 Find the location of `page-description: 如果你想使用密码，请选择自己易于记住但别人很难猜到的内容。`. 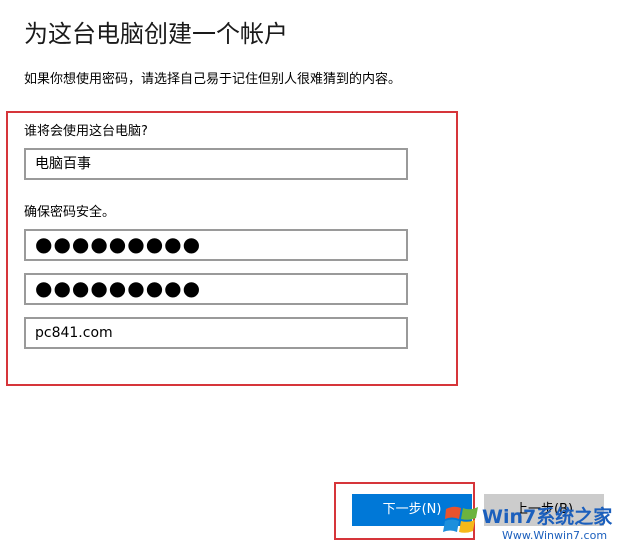

page-description: 如果你想使用密码，请选择自己易于记住但别人很难猜到的内容。 is located at coordinates (213, 79).